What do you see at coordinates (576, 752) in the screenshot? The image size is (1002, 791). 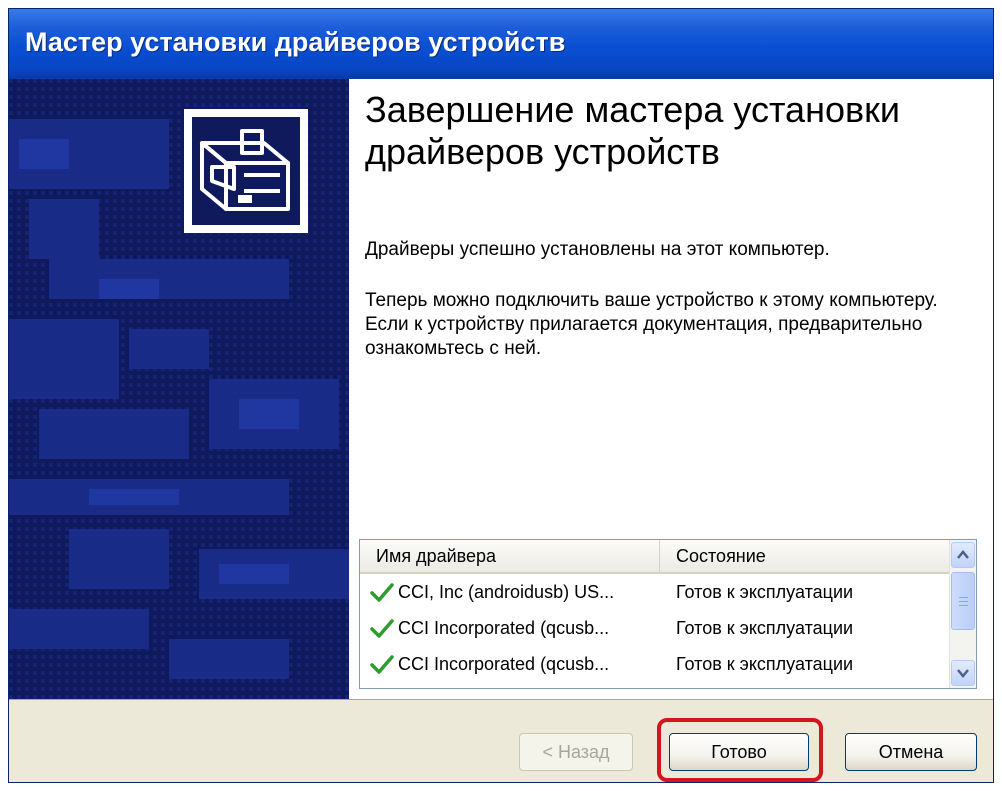 I see `back-button: < Назад` at bounding box center [576, 752].